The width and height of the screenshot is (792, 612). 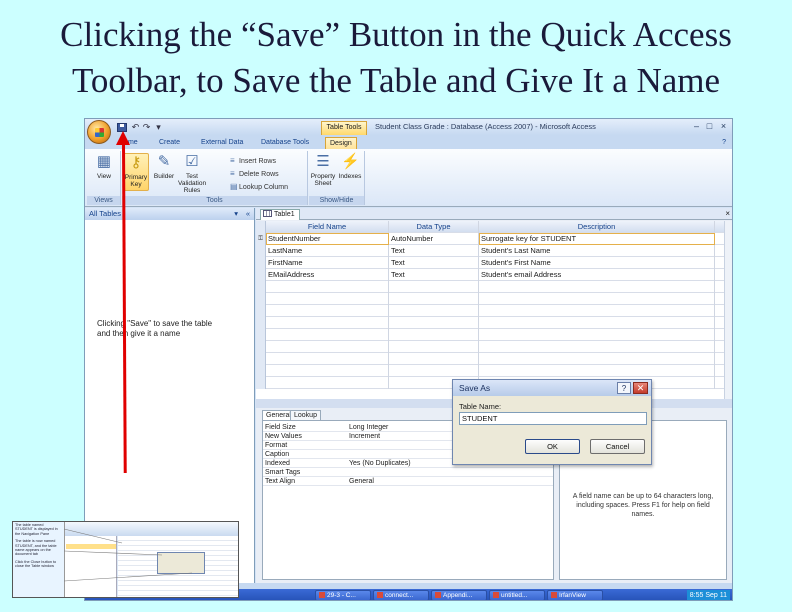 What do you see at coordinates (135, 127) in the screenshot?
I see `undo-icon: ↶` at bounding box center [135, 127].